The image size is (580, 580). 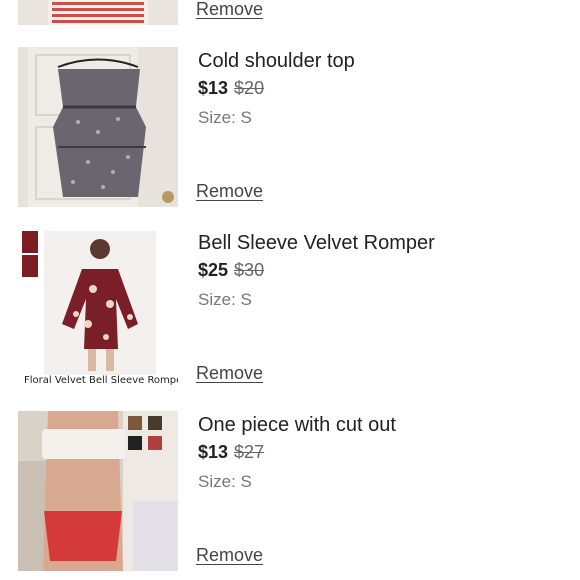 What do you see at coordinates (249, 88) in the screenshot?
I see `item-original-price: $20` at bounding box center [249, 88].